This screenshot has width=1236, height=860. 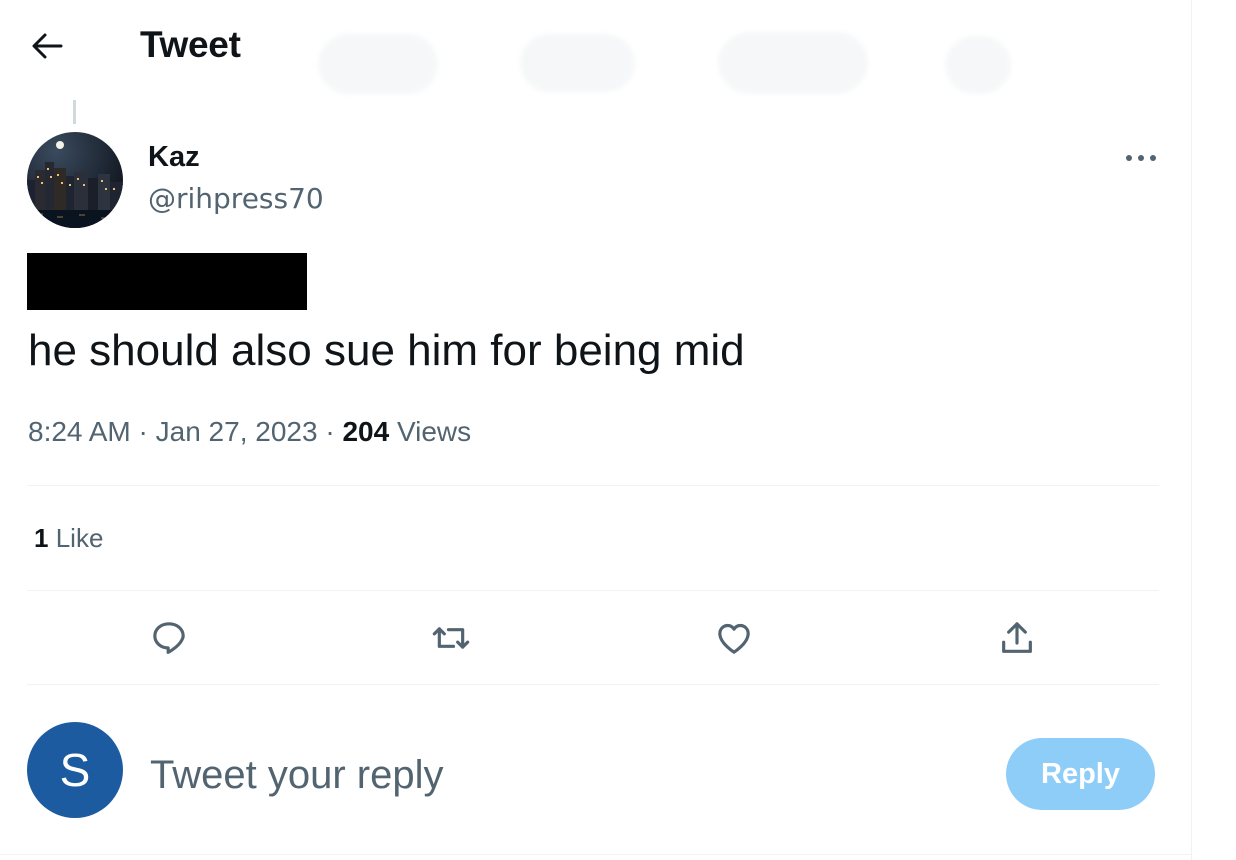 I want to click on reply-input, so click(x=560, y=775).